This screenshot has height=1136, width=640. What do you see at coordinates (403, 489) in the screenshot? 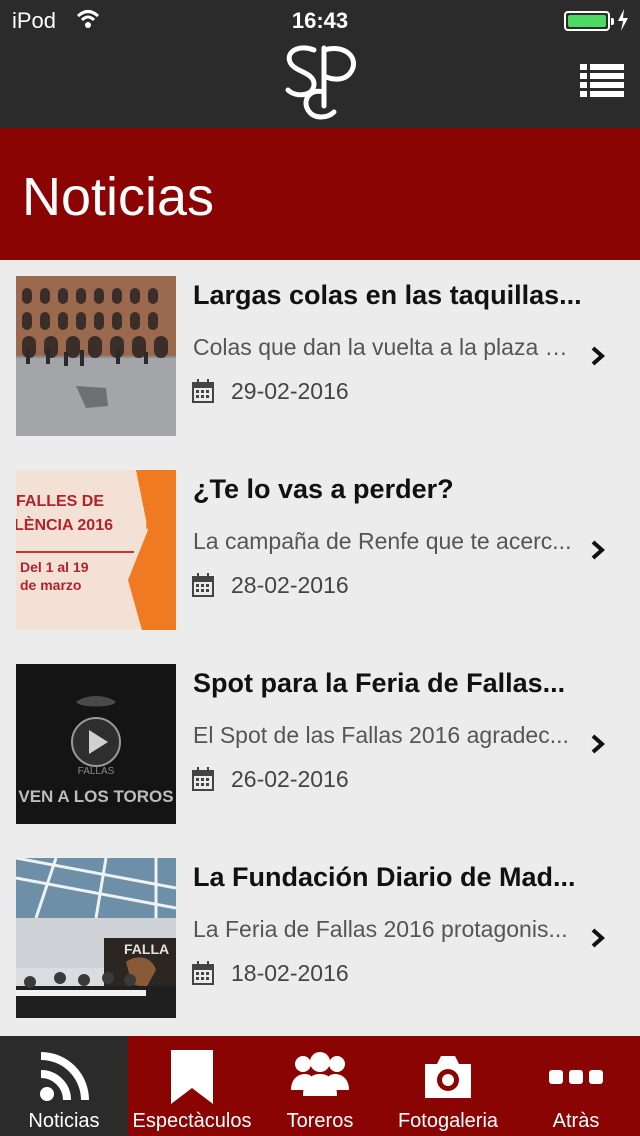
I see `news-title: ¿Te lo vas a perder?` at bounding box center [403, 489].